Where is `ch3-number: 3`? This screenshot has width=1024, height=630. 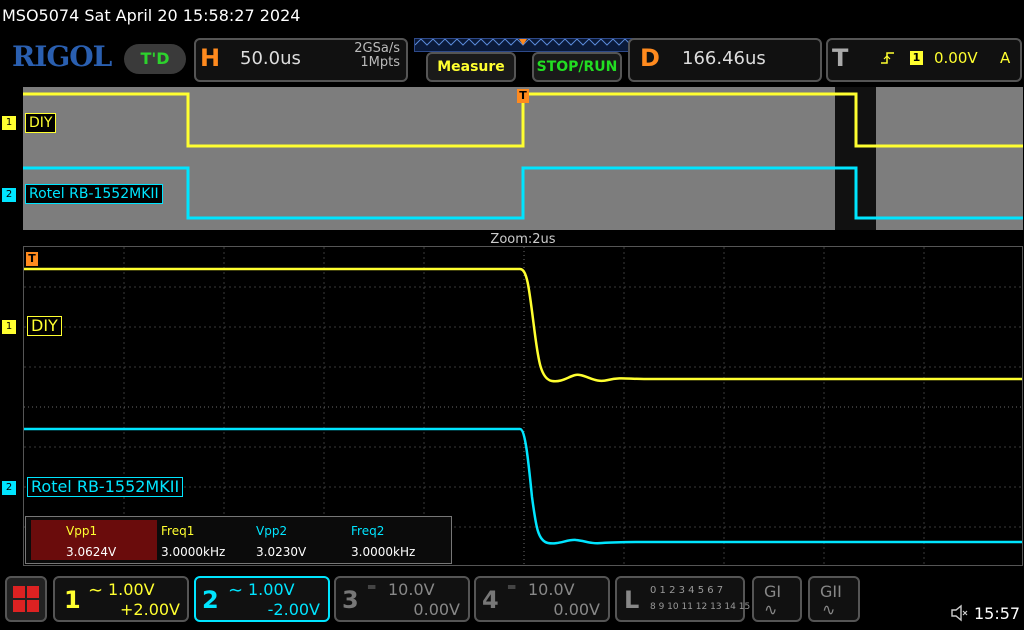
ch3-number: 3 is located at coordinates (350, 600).